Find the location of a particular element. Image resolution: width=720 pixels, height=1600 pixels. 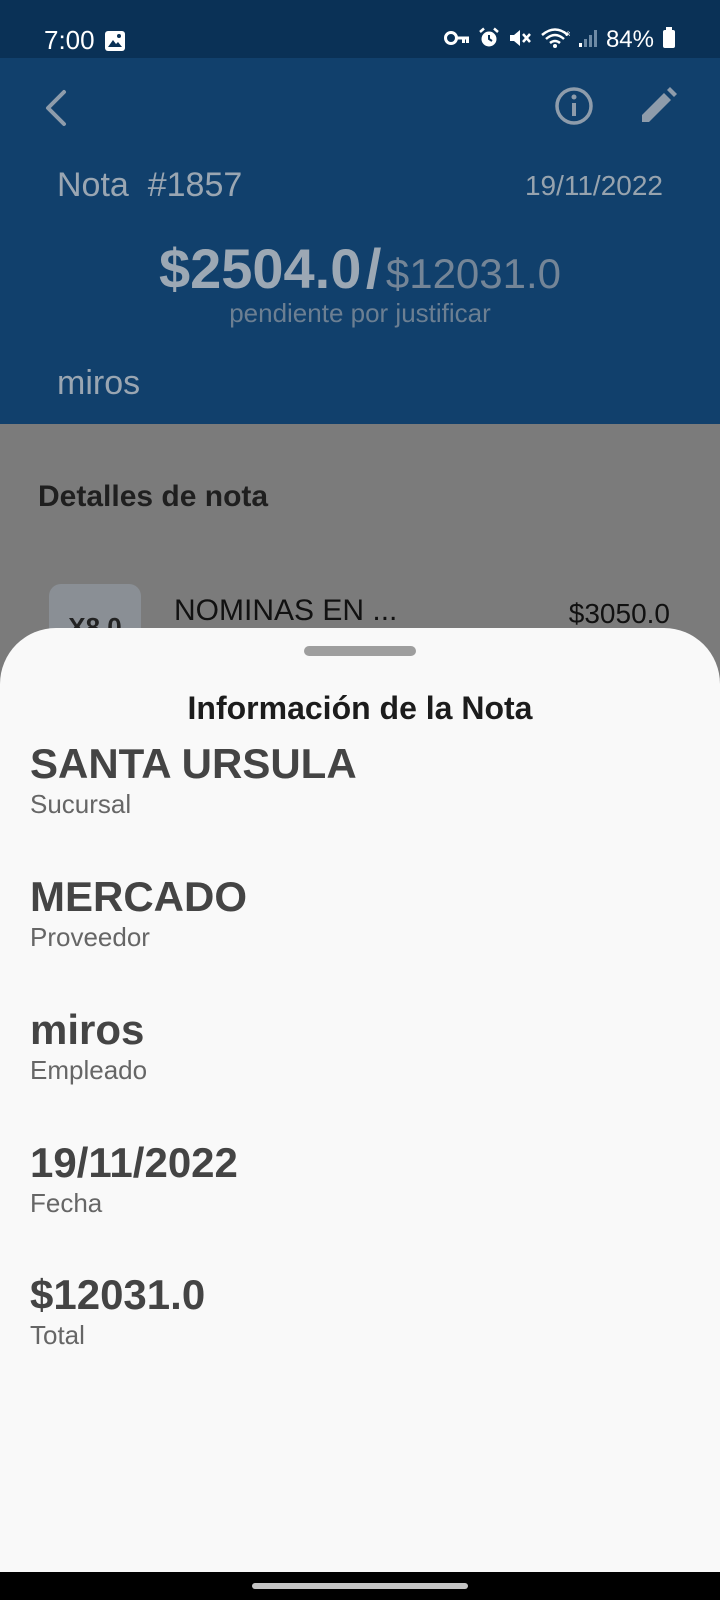

date-field: 19/11/2022 Fecha is located at coordinates (134, 1179).